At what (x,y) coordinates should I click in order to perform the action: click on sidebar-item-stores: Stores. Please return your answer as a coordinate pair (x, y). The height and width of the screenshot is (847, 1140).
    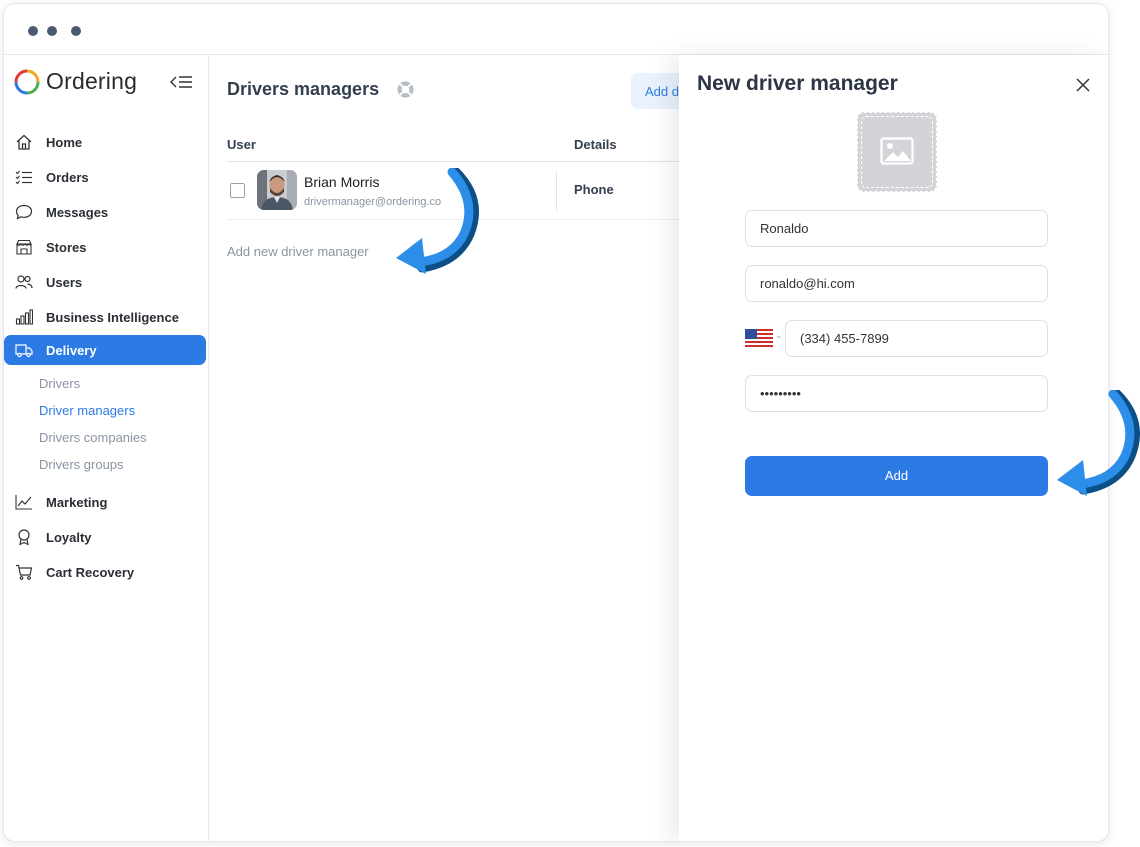
    Looking at the image, I should click on (105, 247).